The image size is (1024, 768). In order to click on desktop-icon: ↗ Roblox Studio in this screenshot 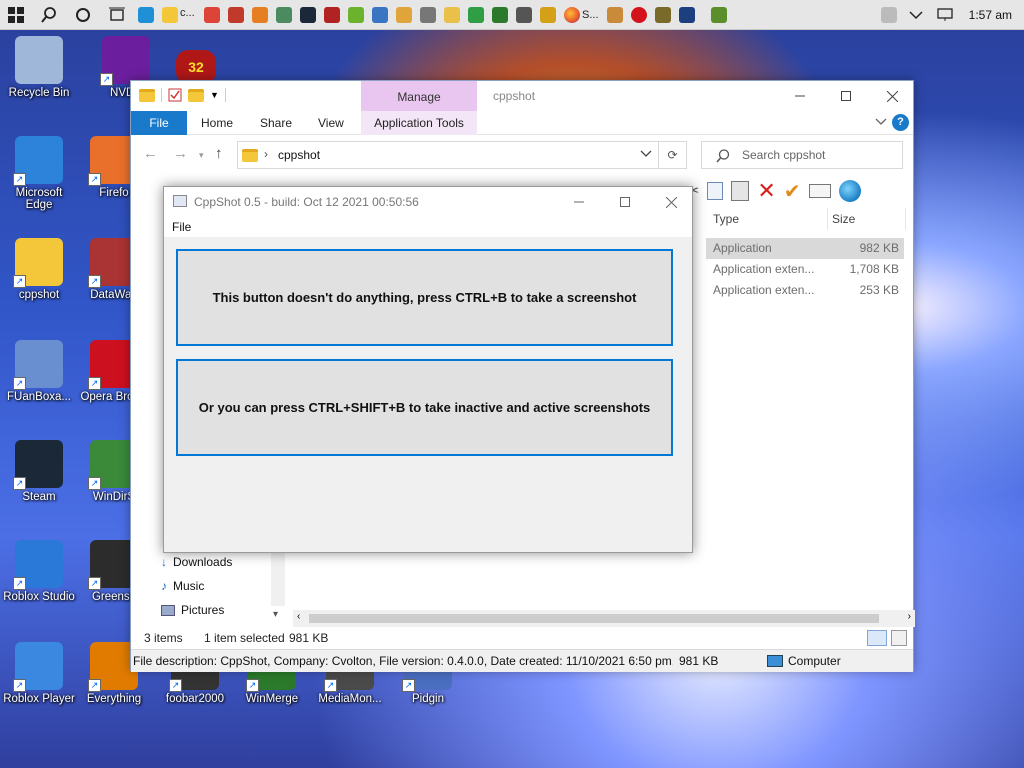, I will do `click(39, 571)`.